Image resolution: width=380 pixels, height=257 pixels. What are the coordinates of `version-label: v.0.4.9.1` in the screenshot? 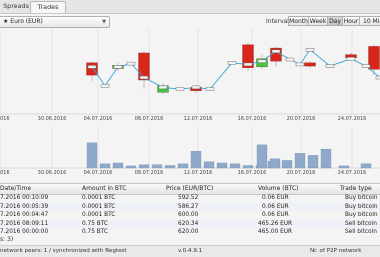 It's located at (190, 251).